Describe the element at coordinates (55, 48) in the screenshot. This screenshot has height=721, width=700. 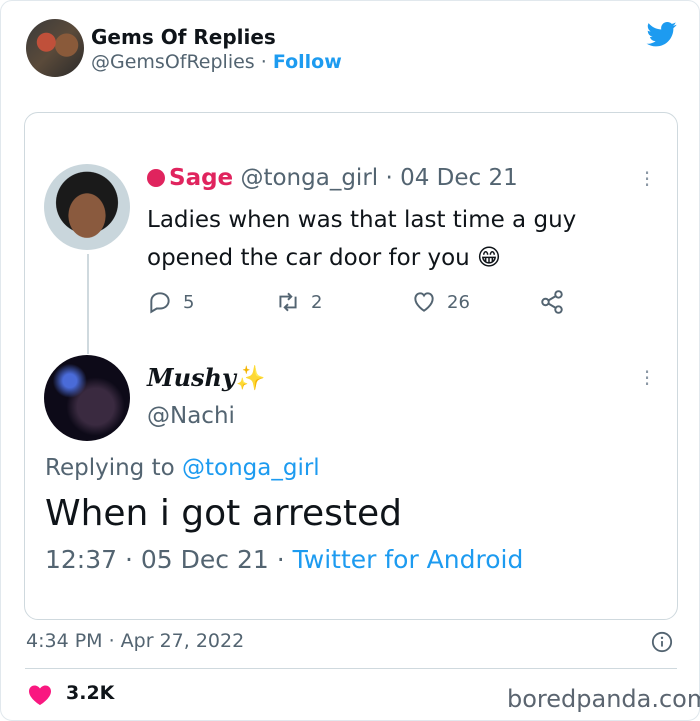
I see `author-avatar` at that location.